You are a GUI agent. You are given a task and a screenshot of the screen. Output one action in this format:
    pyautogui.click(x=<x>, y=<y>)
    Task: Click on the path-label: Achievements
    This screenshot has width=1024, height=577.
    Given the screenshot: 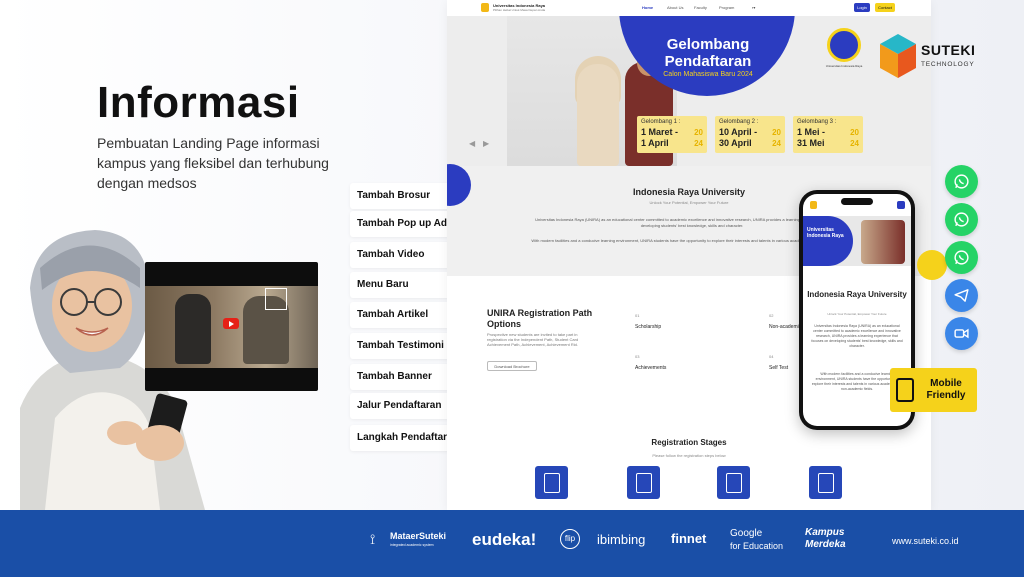 What is the action you would take?
    pyautogui.click(x=651, y=368)
    